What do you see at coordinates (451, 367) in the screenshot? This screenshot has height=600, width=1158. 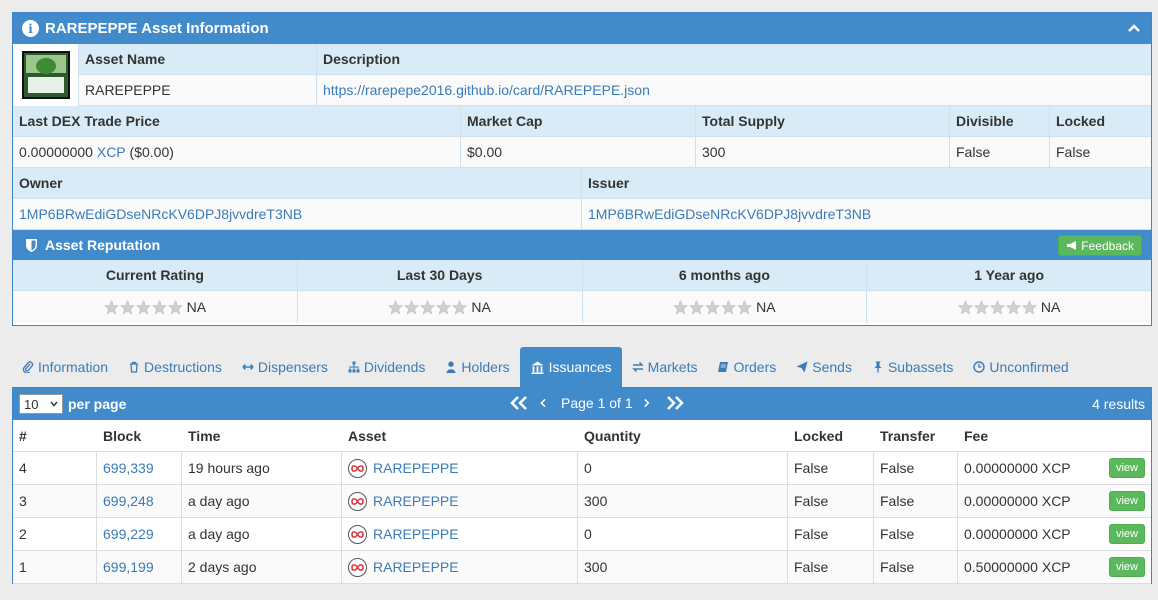 I see `user-icon` at bounding box center [451, 367].